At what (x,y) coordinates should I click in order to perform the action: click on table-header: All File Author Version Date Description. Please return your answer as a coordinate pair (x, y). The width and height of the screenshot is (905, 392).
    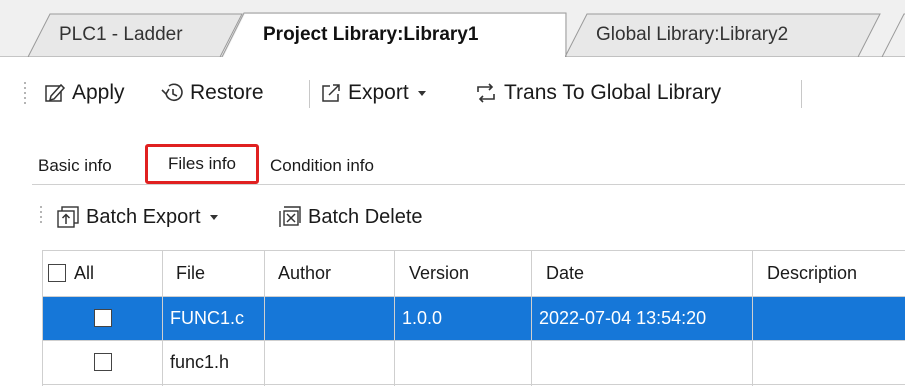
    Looking at the image, I should click on (473, 273).